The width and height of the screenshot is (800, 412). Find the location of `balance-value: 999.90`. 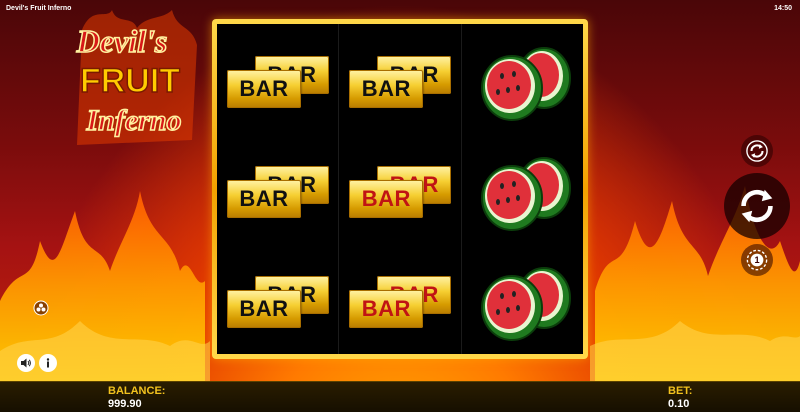

balance-value: 999.90 is located at coordinates (125, 404).